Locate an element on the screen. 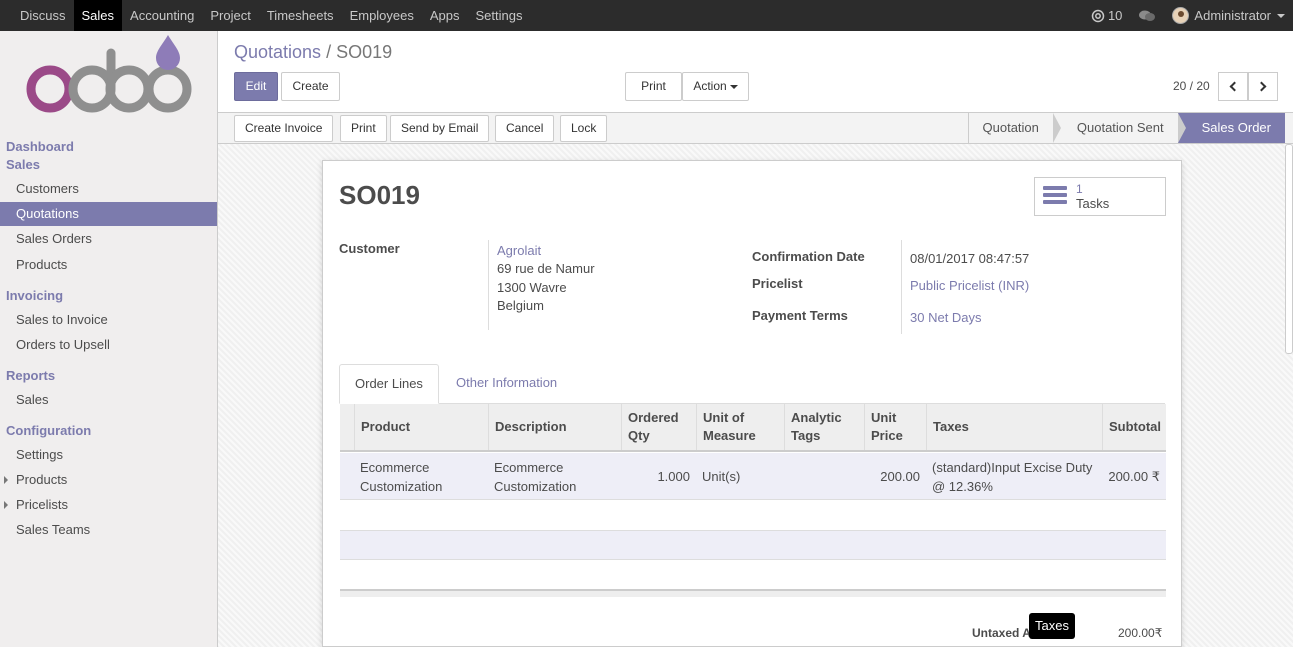 Image resolution: width=1293 pixels, height=647 pixels. tasks-label: Tasks is located at coordinates (1093, 203).